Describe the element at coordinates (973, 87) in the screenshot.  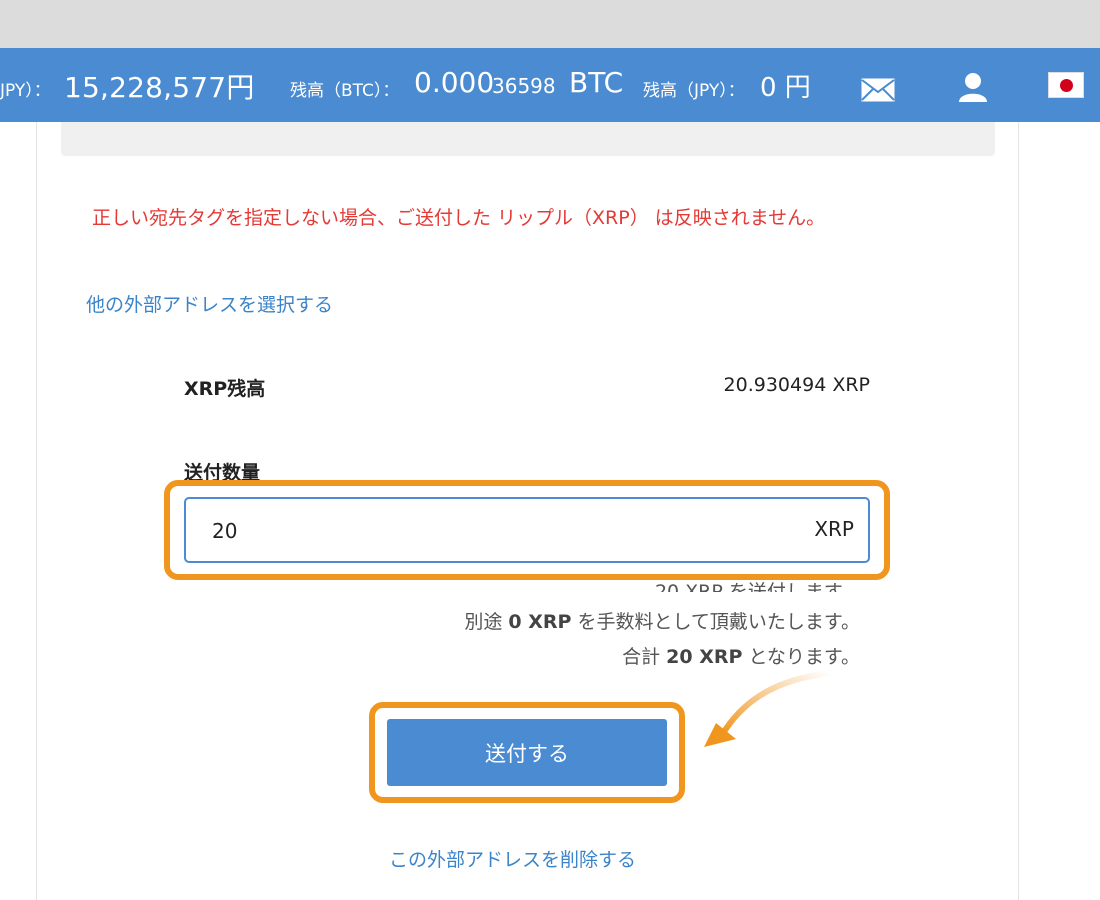
I see `user-icon` at that location.